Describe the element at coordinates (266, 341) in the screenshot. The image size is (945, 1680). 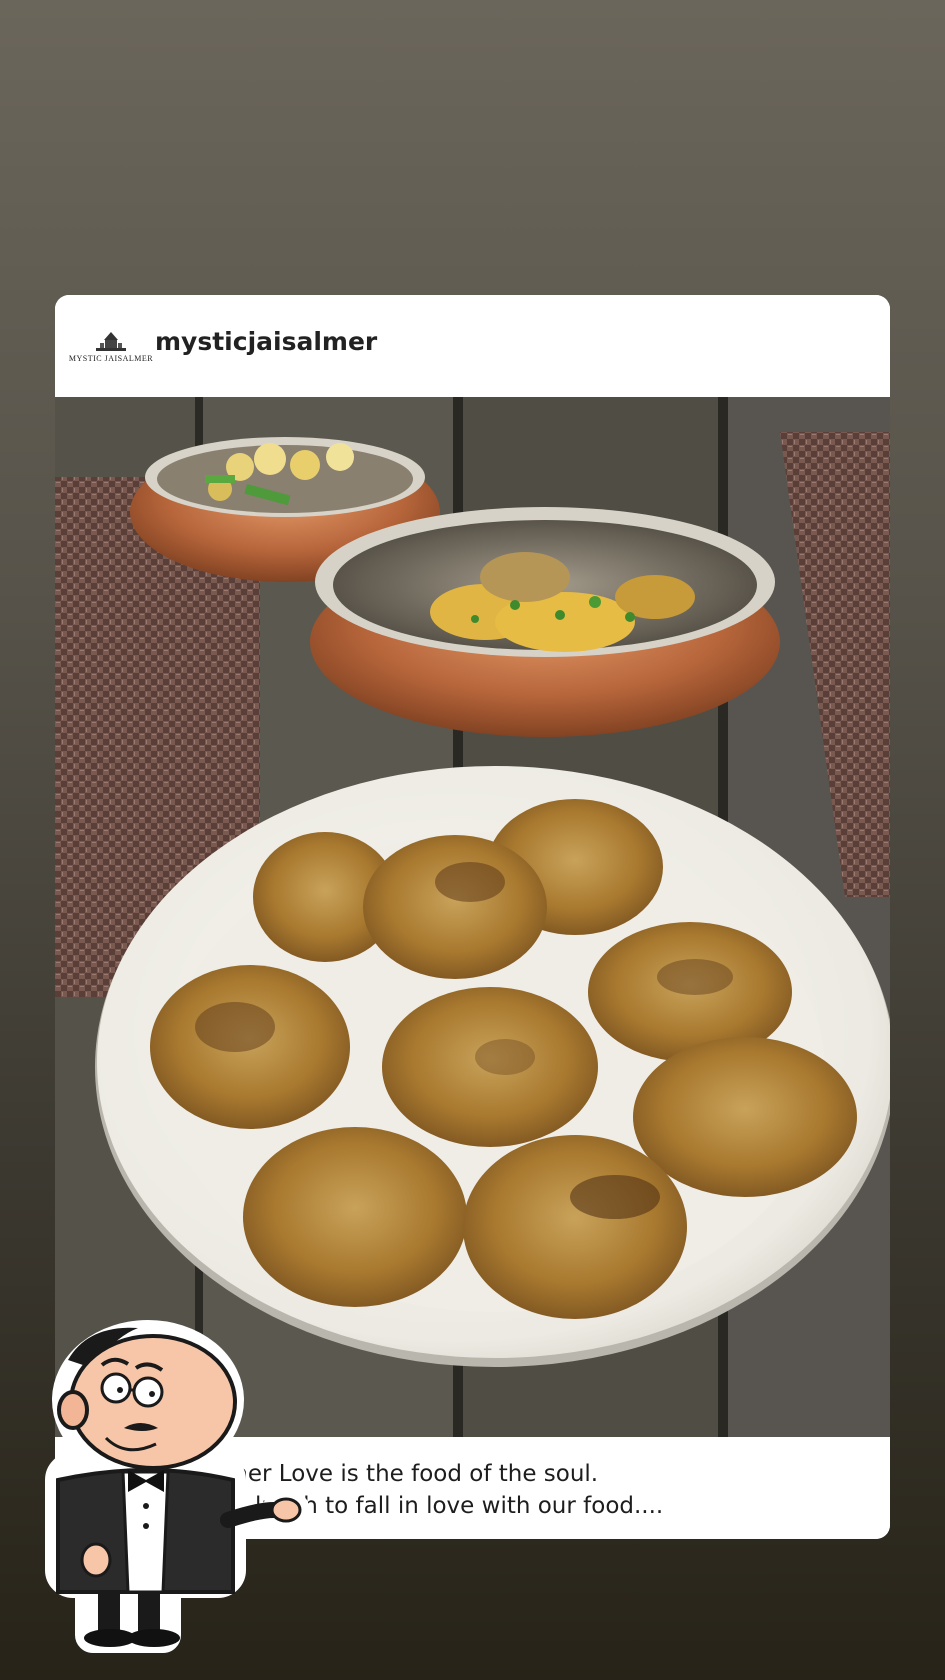
I see `account-username: mysticjaisalmer` at that location.